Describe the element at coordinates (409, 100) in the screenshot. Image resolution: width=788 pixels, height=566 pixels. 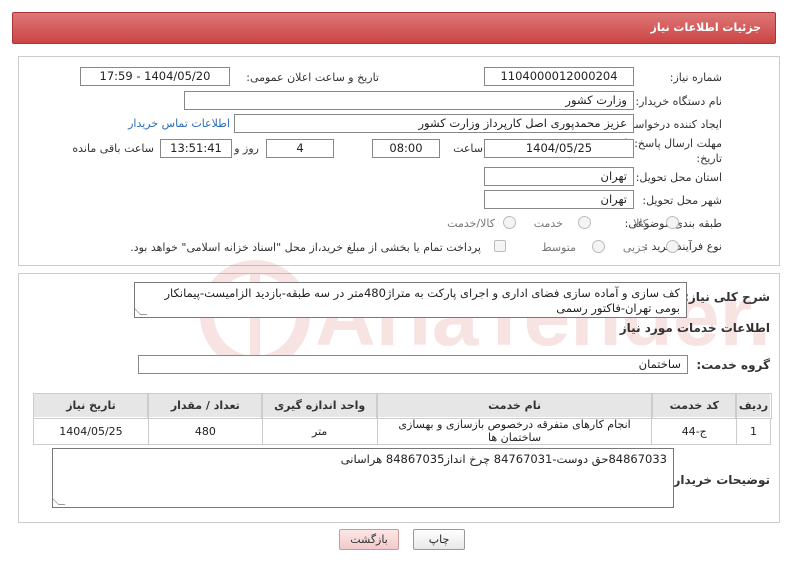
I see `buyer-name-field: وزارت کشور` at that location.